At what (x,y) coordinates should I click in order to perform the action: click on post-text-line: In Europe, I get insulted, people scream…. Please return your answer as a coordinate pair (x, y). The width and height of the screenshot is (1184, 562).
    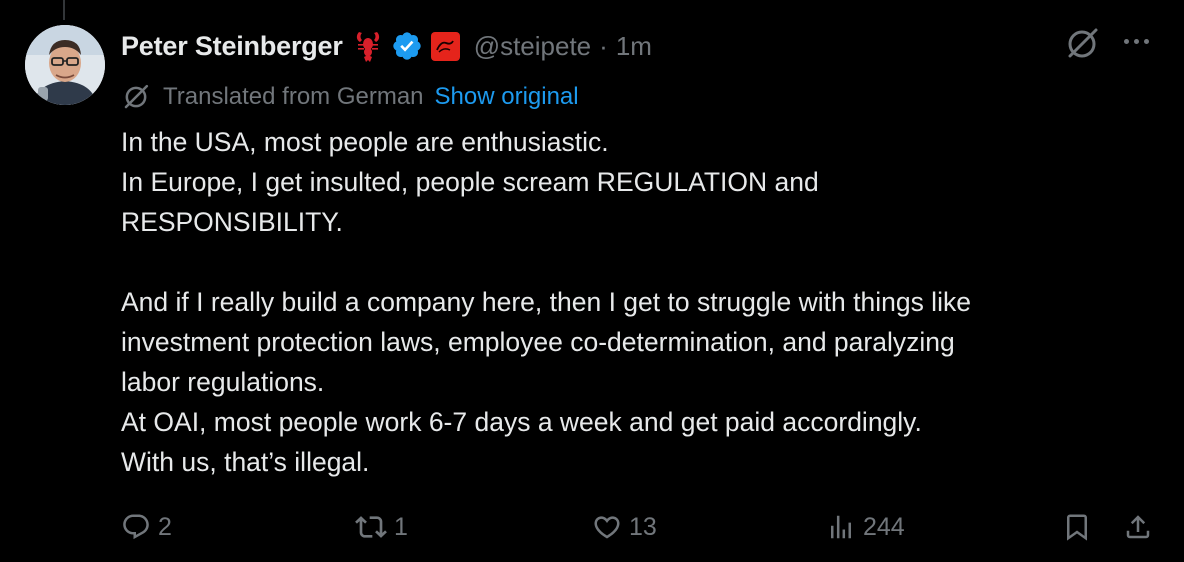
    Looking at the image, I should click on (470, 182).